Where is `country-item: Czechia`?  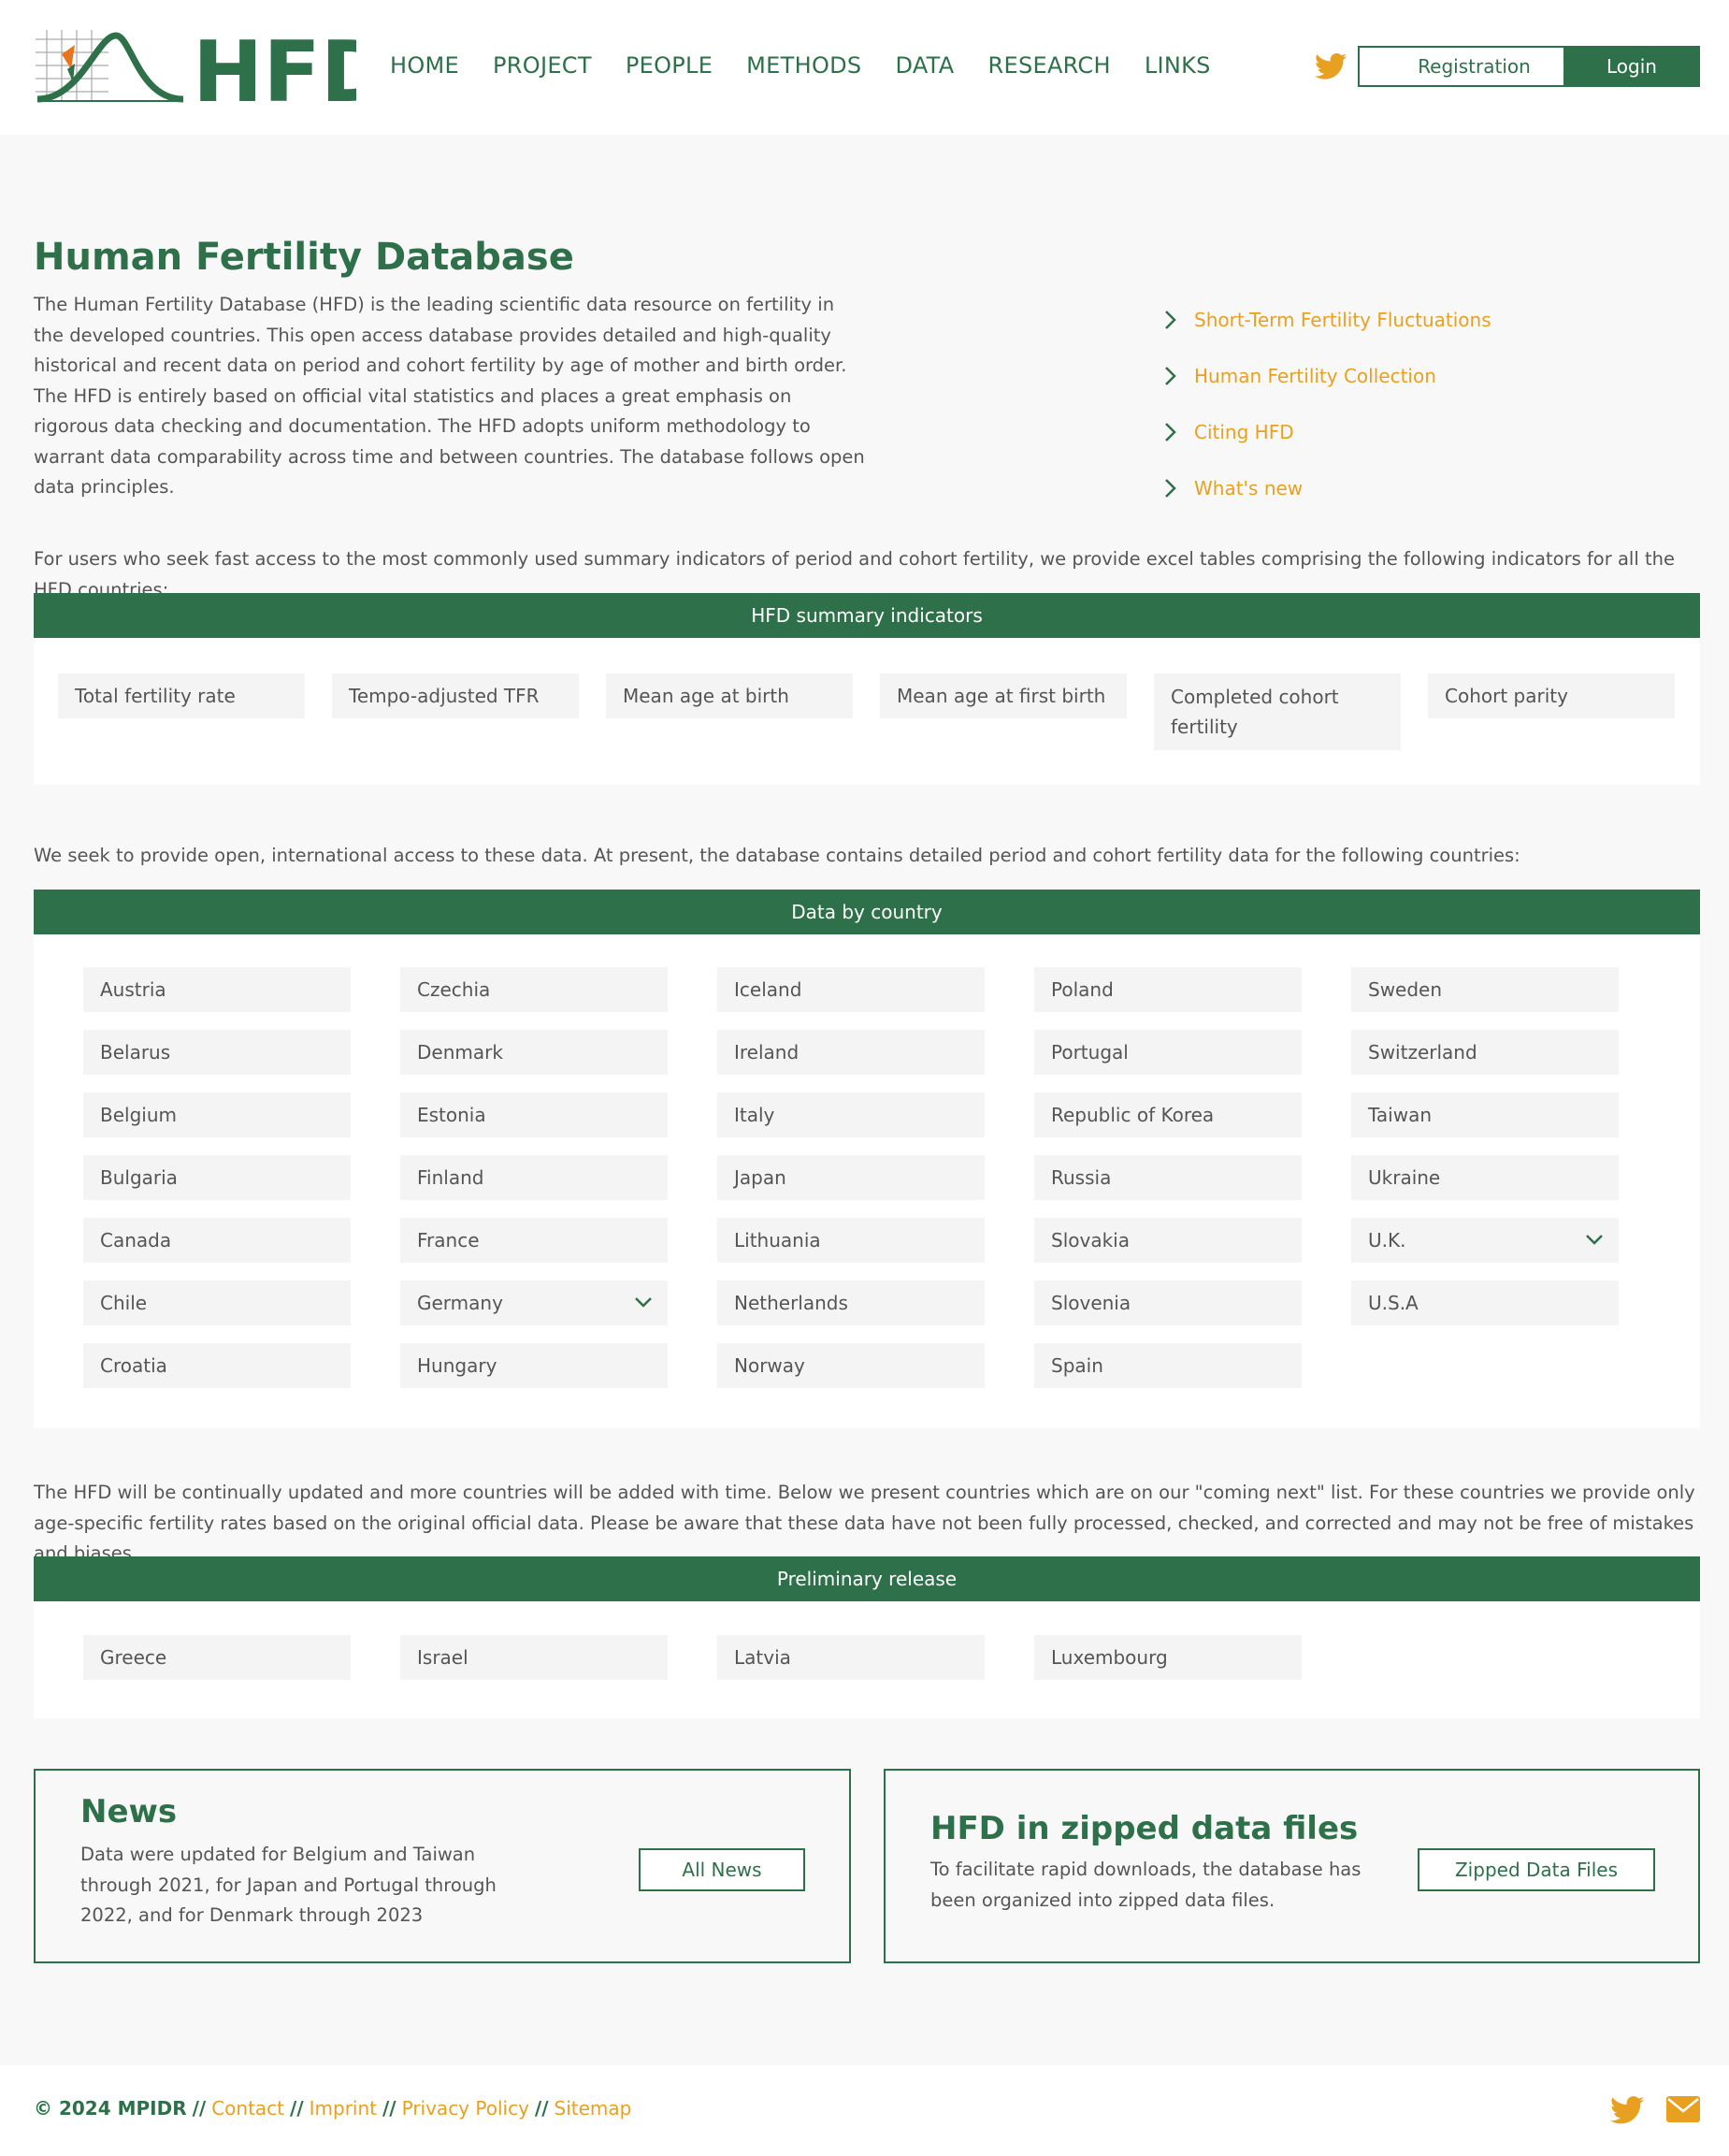 country-item: Czechia is located at coordinates (534, 990).